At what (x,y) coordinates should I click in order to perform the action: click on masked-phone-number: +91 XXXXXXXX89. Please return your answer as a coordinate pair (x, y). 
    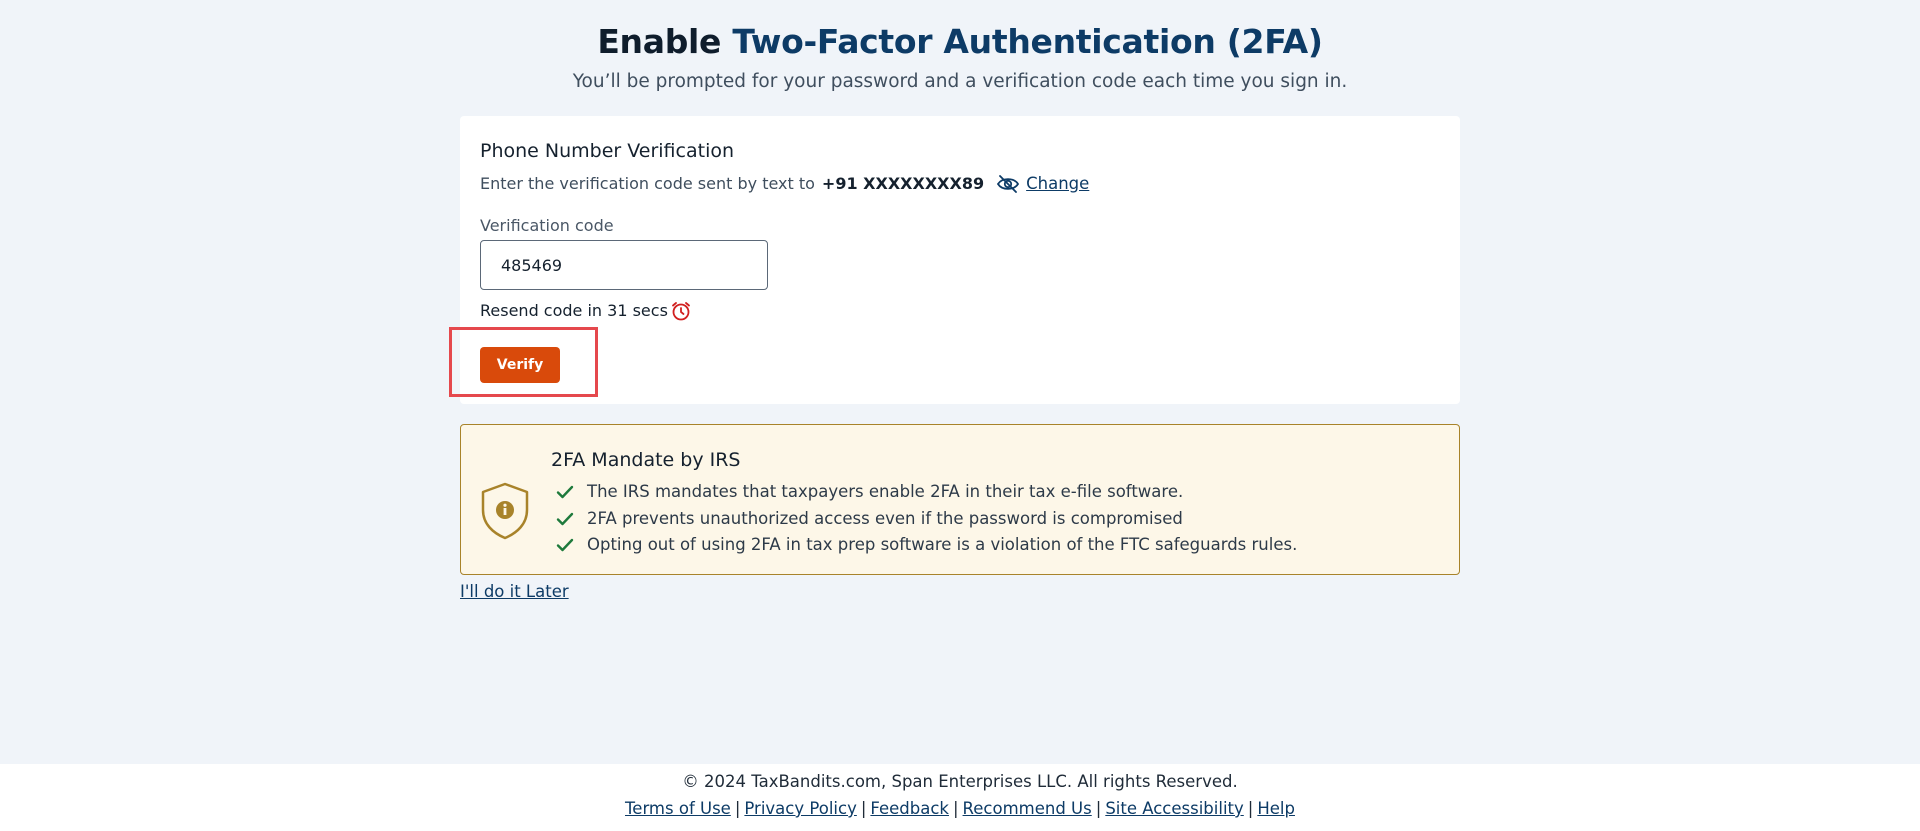
    Looking at the image, I should click on (903, 183).